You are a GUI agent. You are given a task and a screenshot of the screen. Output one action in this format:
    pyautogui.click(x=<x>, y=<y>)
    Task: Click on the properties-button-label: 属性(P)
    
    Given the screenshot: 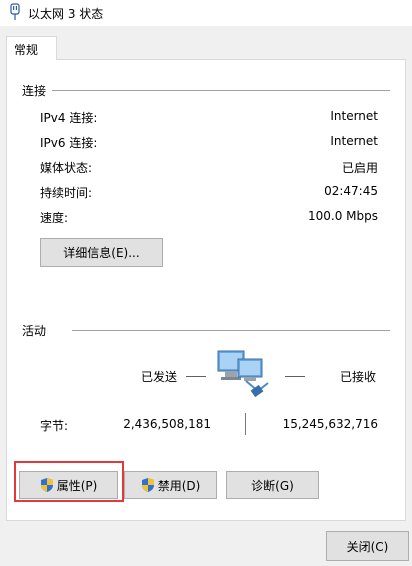 What is the action you would take?
    pyautogui.click(x=77, y=485)
    